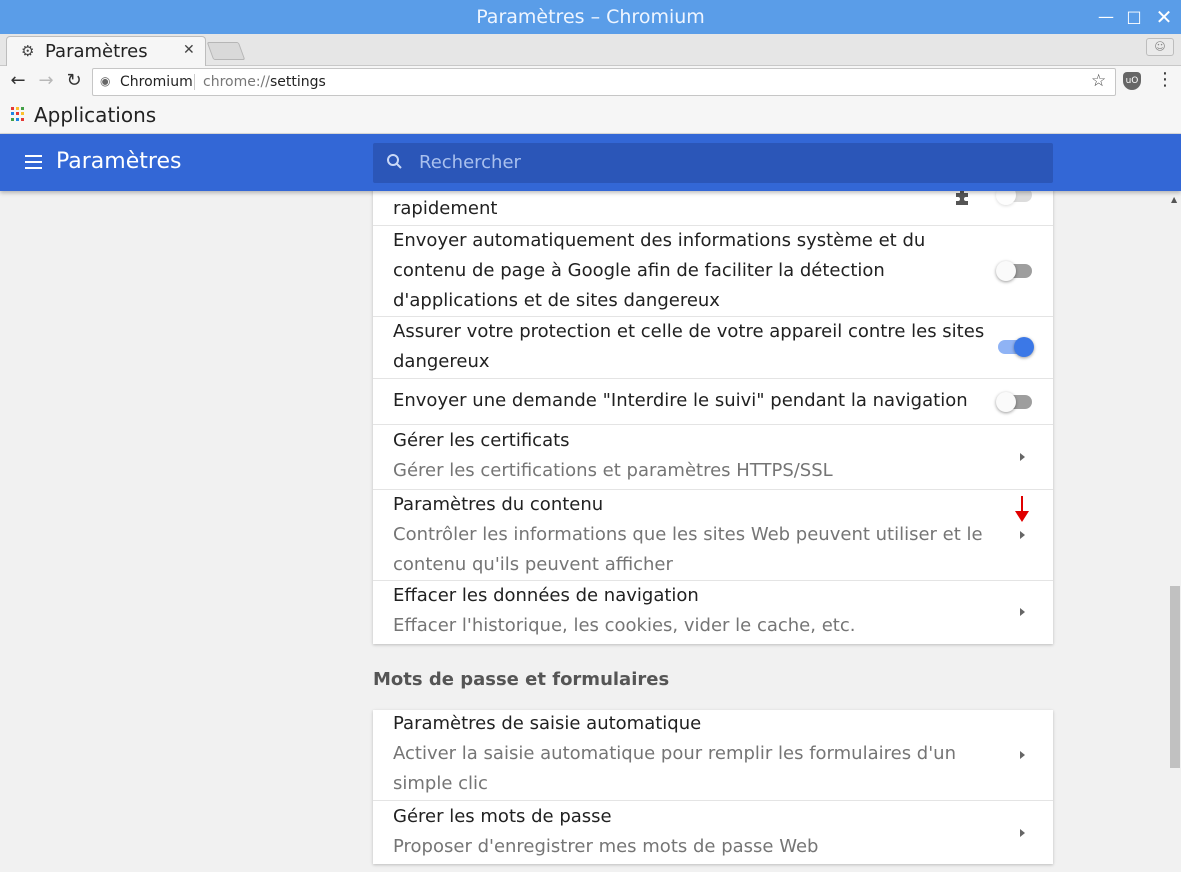 The width and height of the screenshot is (1181, 872). Describe the element at coordinates (119, 161) in the screenshot. I see `settings-title: Paramètres` at that location.